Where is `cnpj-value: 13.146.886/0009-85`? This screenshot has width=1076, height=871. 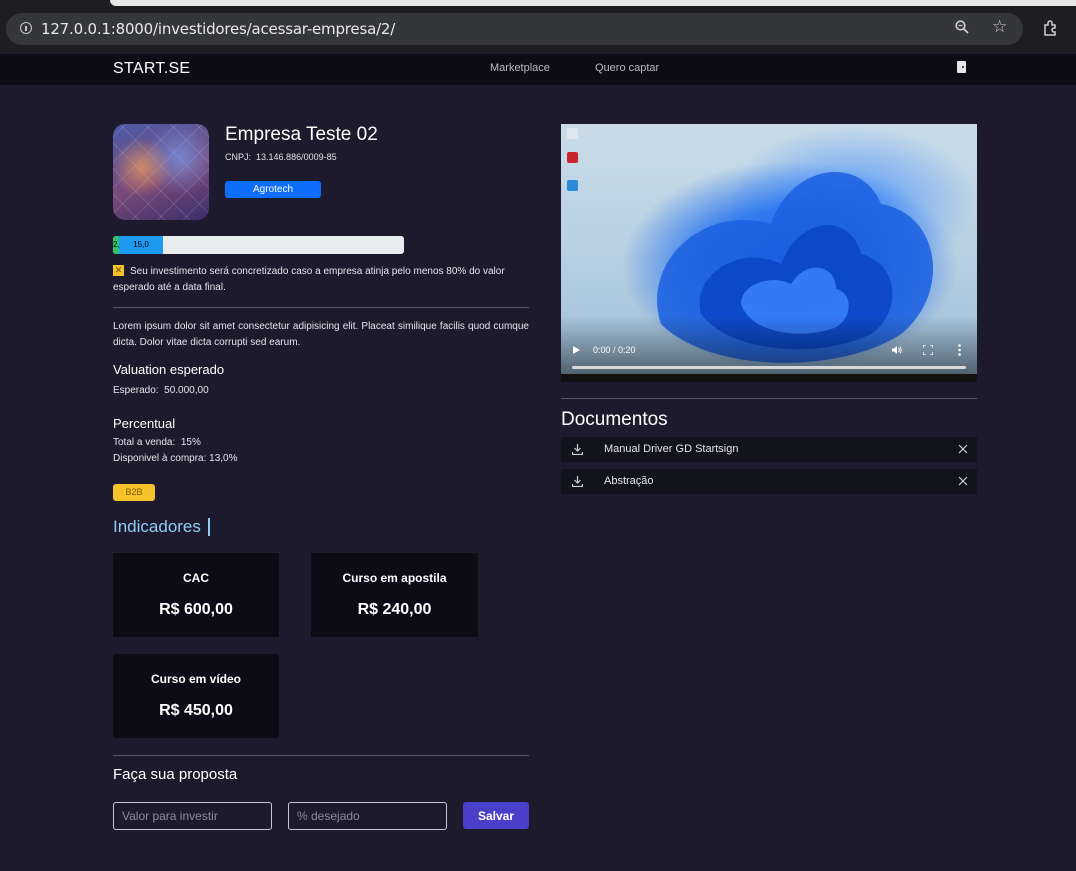
cnpj-value: 13.146.886/0009-85 is located at coordinates (296, 157).